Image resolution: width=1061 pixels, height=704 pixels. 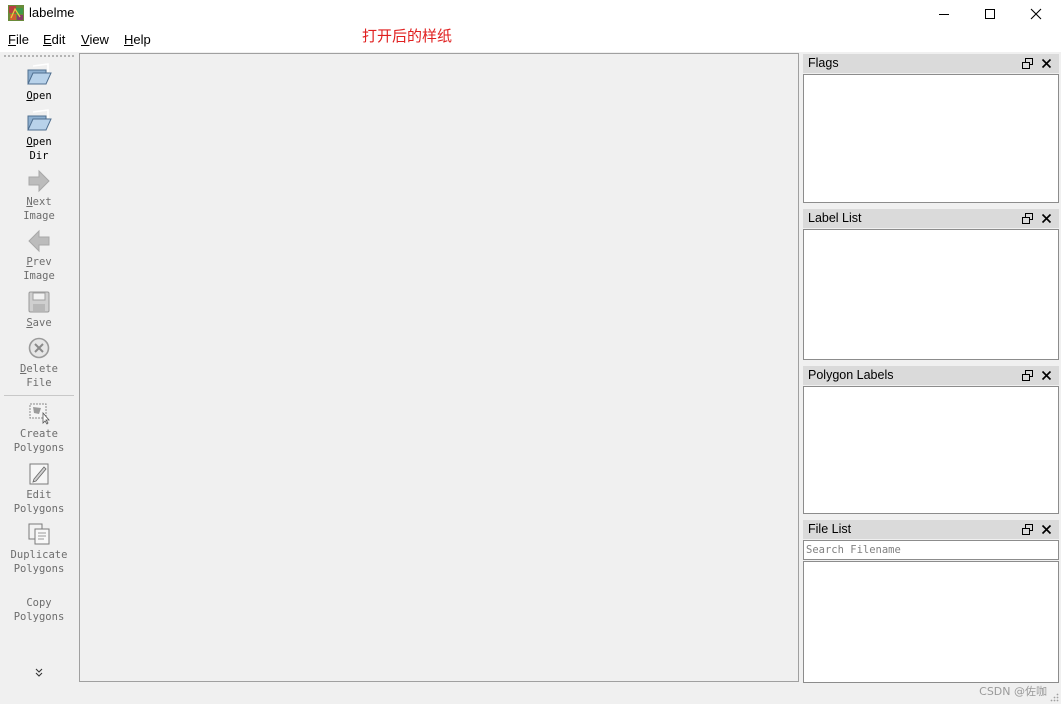 What do you see at coordinates (39, 395) in the screenshot?
I see `toolbar-separator` at bounding box center [39, 395].